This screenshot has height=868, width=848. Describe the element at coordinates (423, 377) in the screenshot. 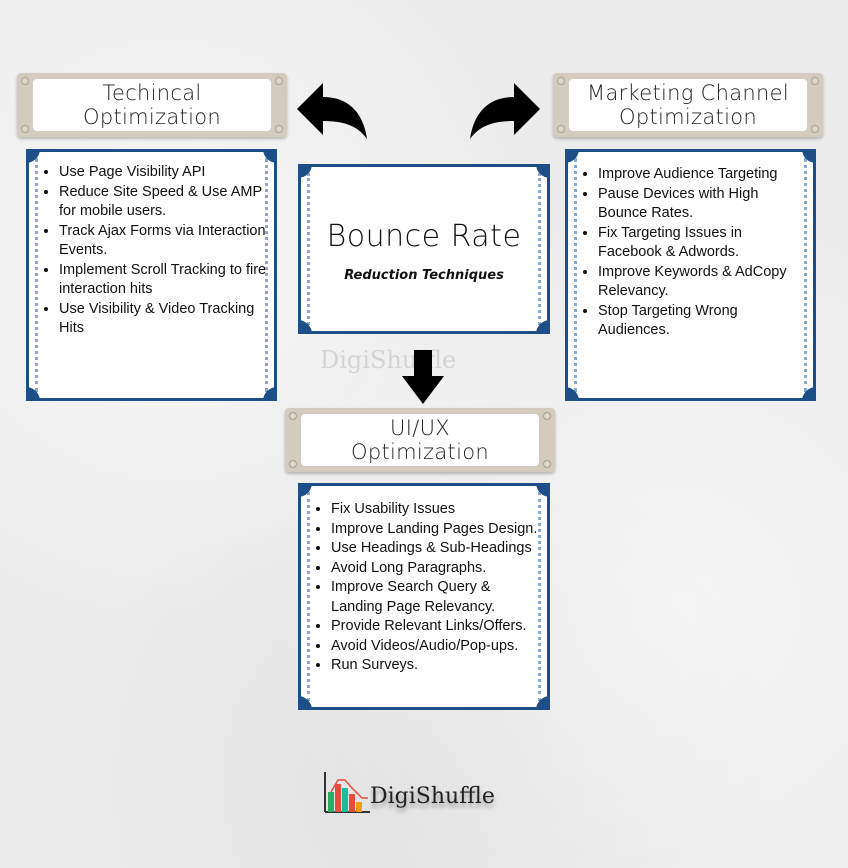

I see `arrow-down-icon` at that location.